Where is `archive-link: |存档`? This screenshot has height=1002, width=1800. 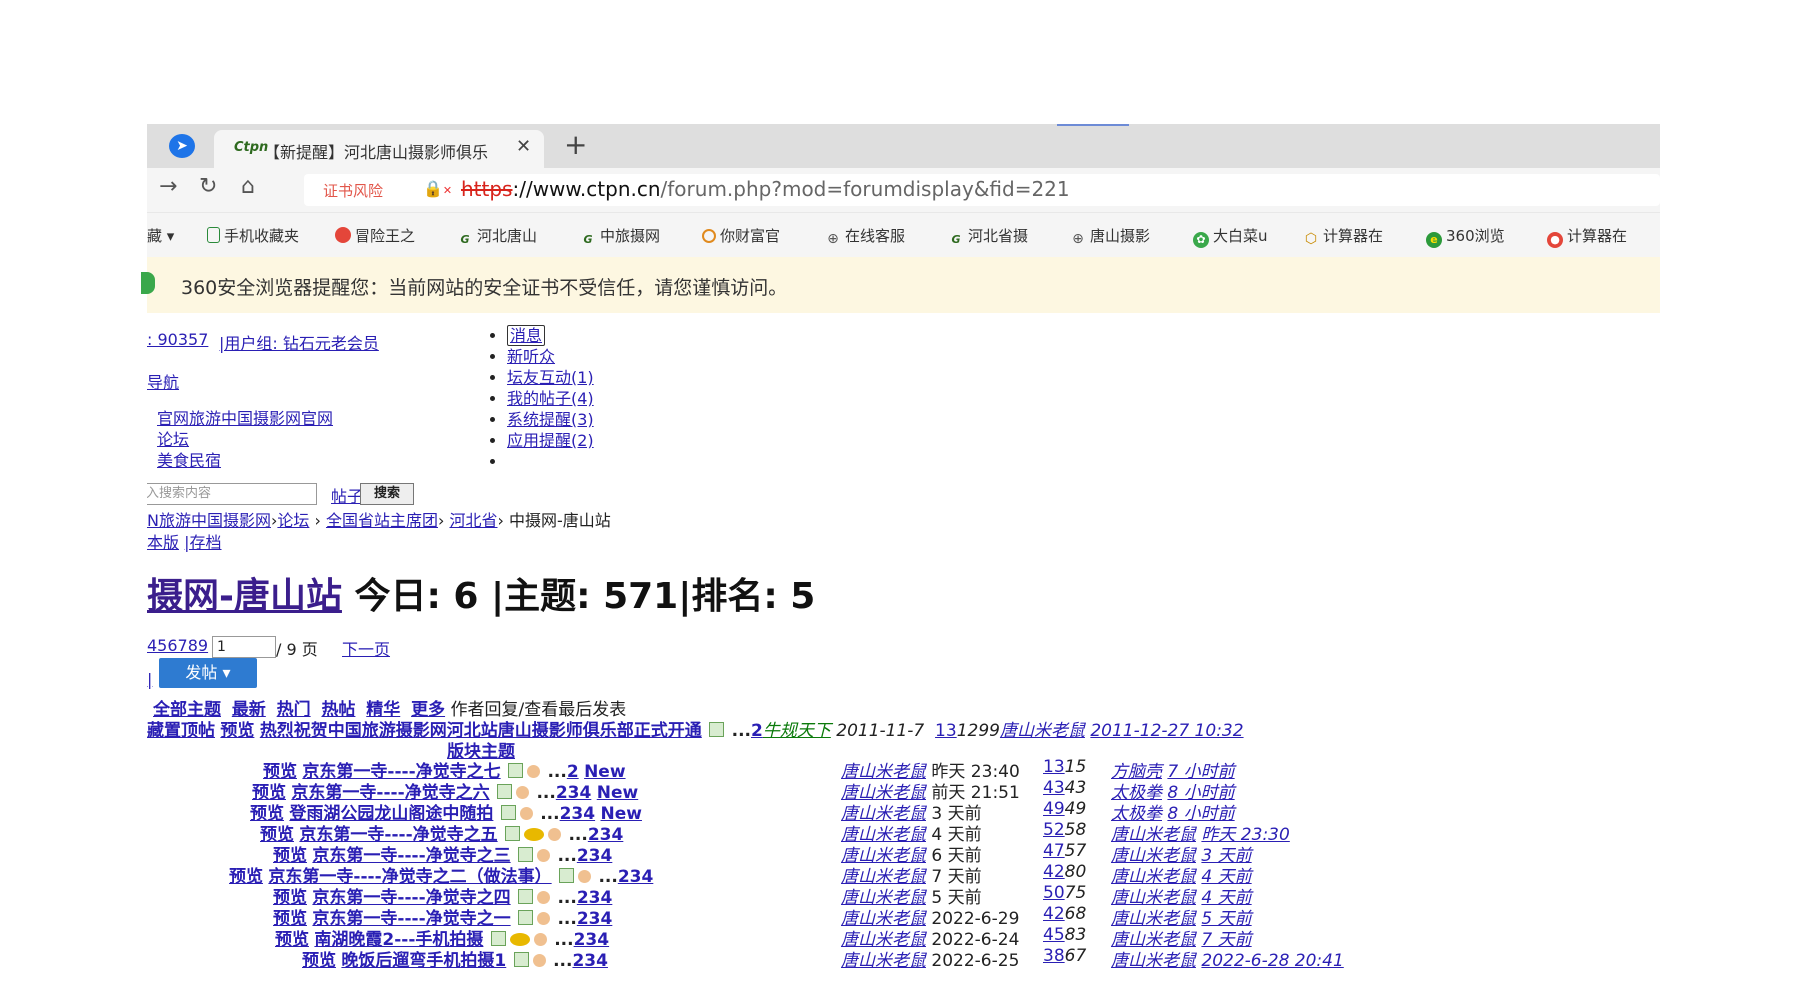
archive-link: |存档 is located at coordinates (202, 542).